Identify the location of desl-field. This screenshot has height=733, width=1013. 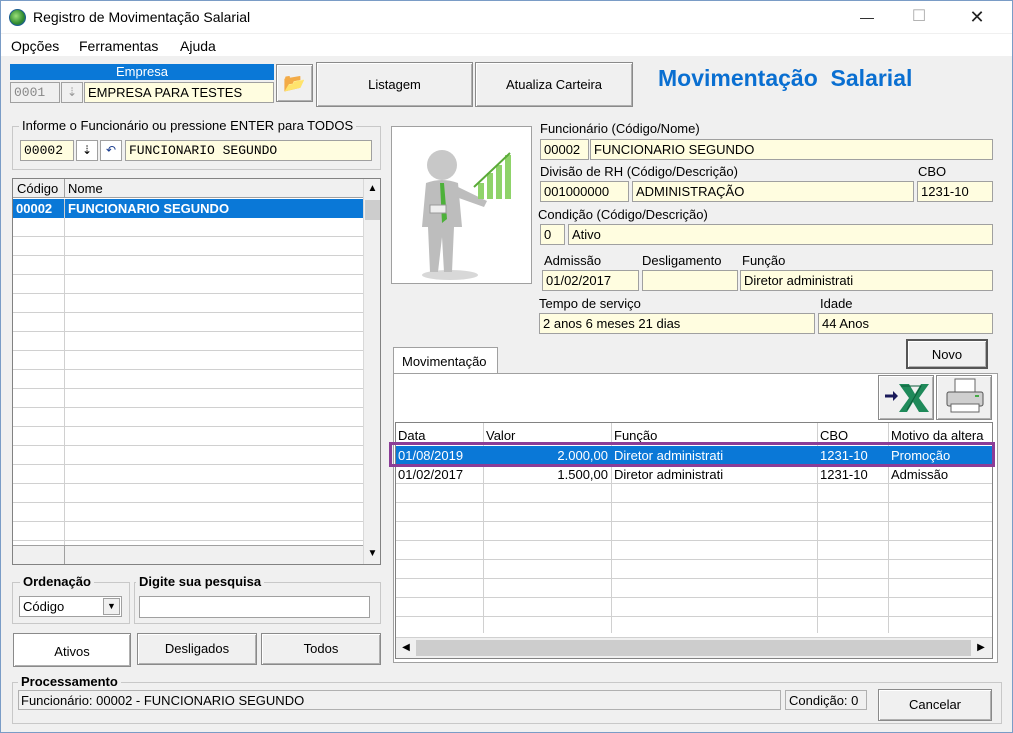
(690, 280).